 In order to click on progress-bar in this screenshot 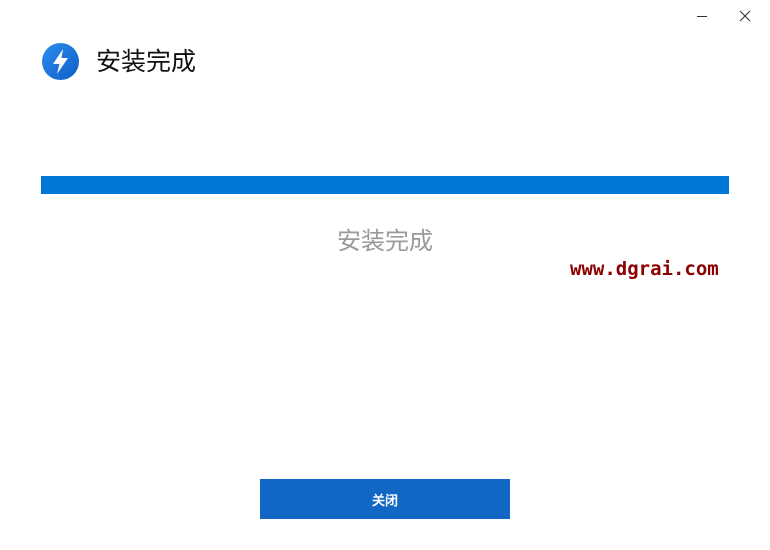, I will do `click(385, 185)`.